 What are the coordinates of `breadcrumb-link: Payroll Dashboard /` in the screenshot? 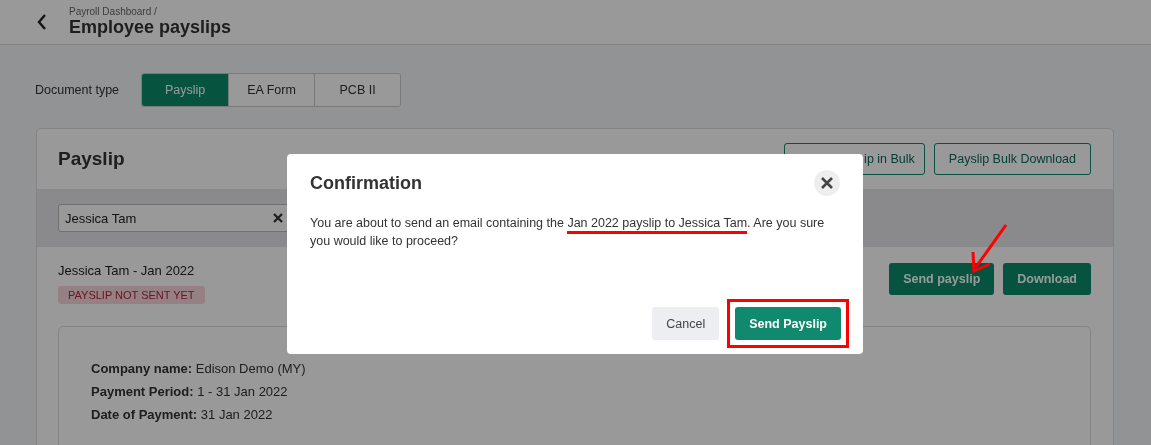 It's located at (150, 11).